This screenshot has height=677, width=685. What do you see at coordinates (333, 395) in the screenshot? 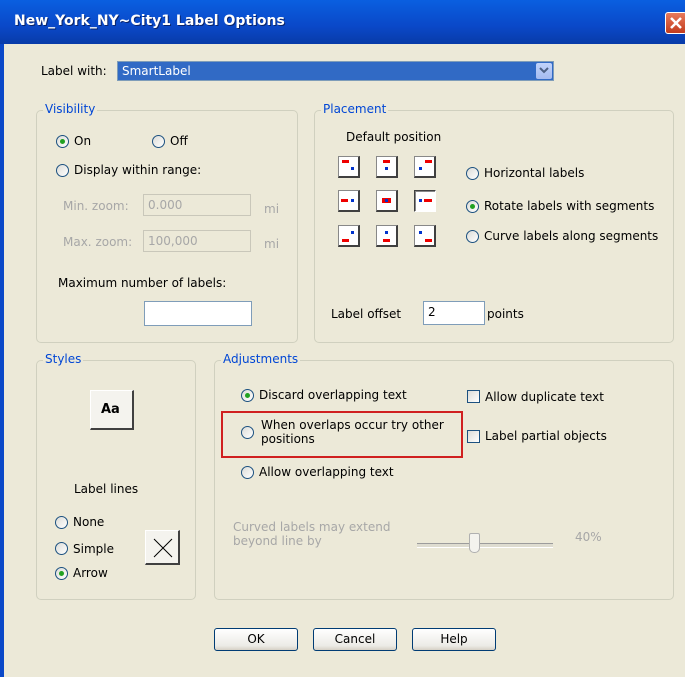
I see `discard-overlapping-label: Discard overlapping text` at bounding box center [333, 395].